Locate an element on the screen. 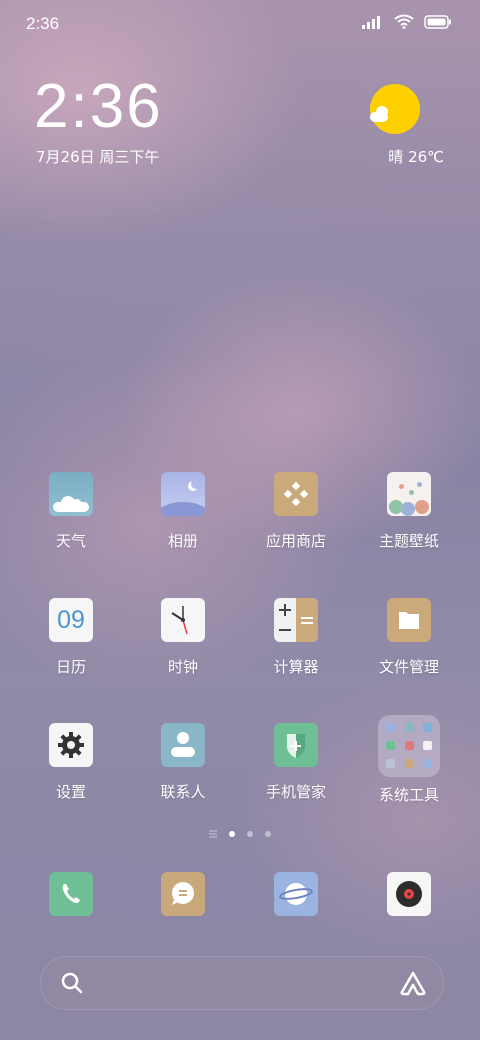  app-label: 计算器 is located at coordinates (296, 667).